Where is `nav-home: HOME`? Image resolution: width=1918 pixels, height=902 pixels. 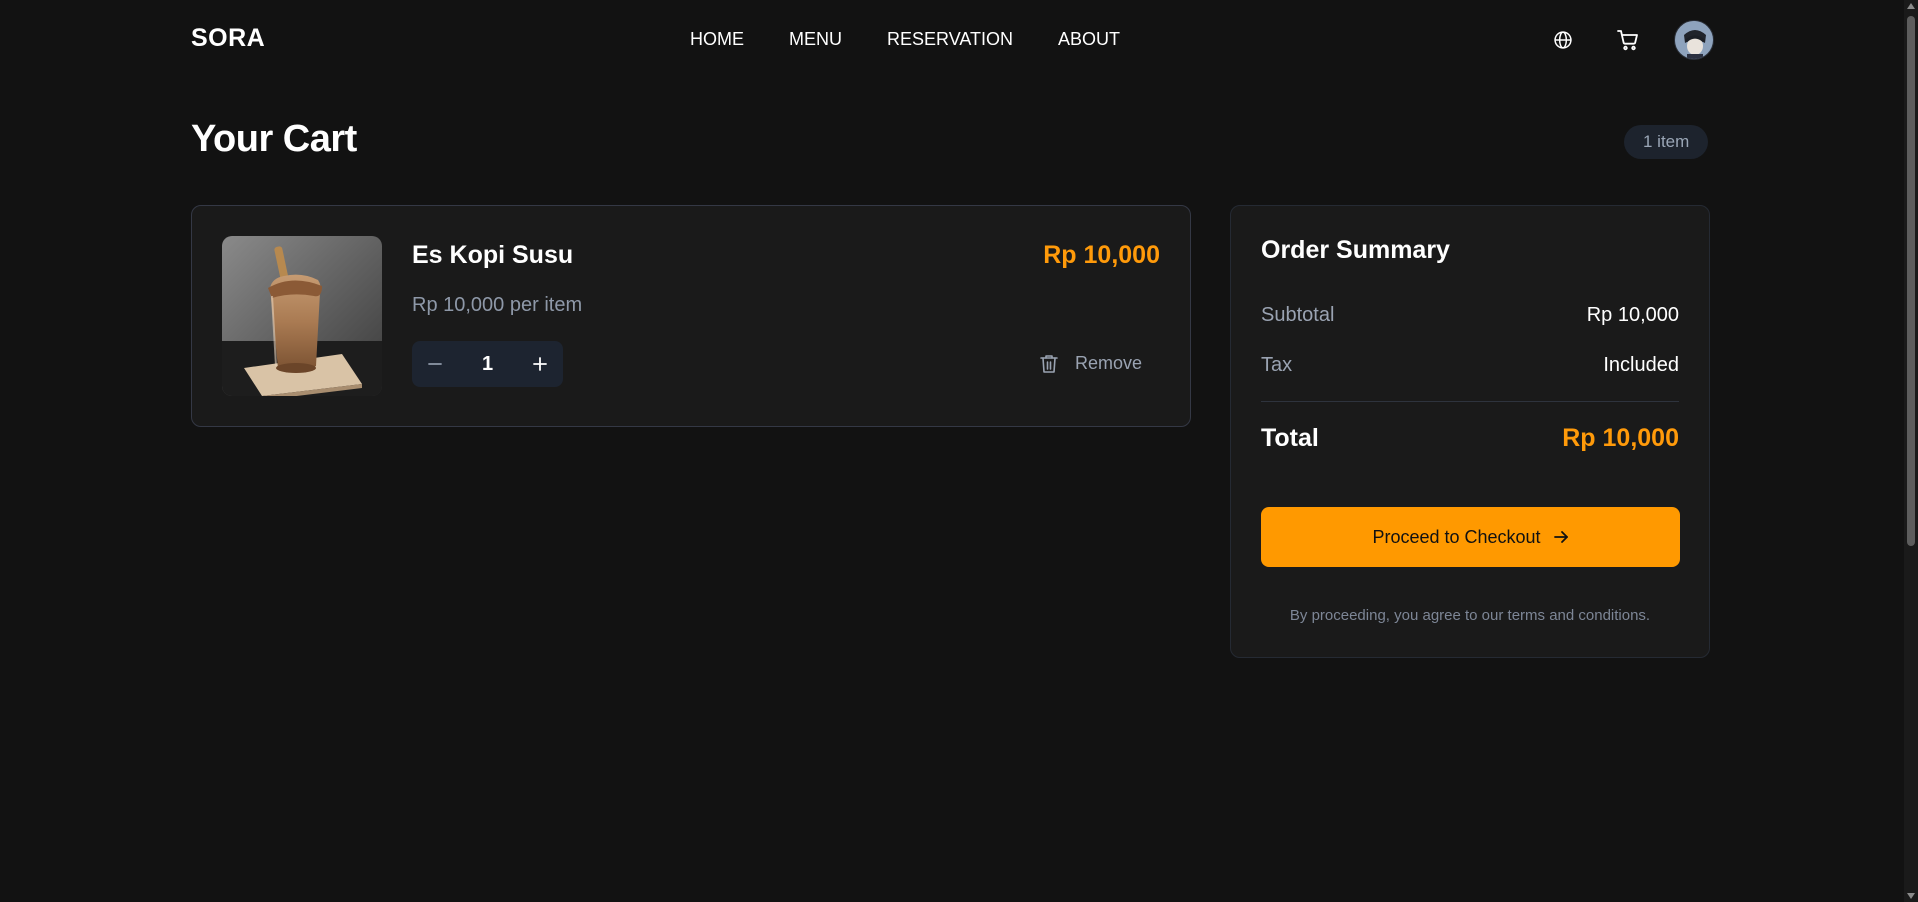
nav-home: HOME is located at coordinates (717, 39).